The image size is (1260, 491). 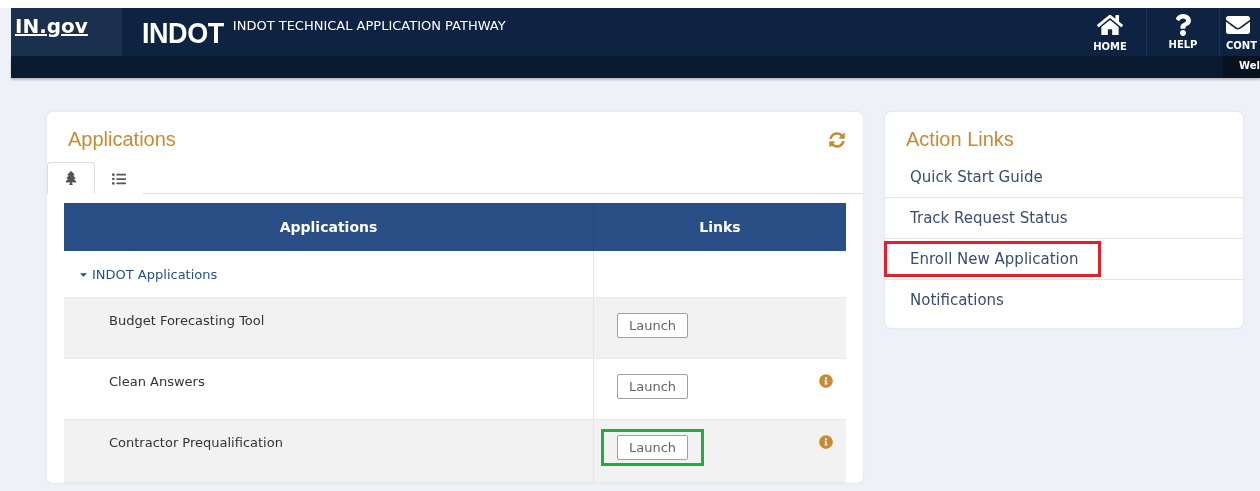 I want to click on welcome-text: Wel, so click(x=1241, y=67).